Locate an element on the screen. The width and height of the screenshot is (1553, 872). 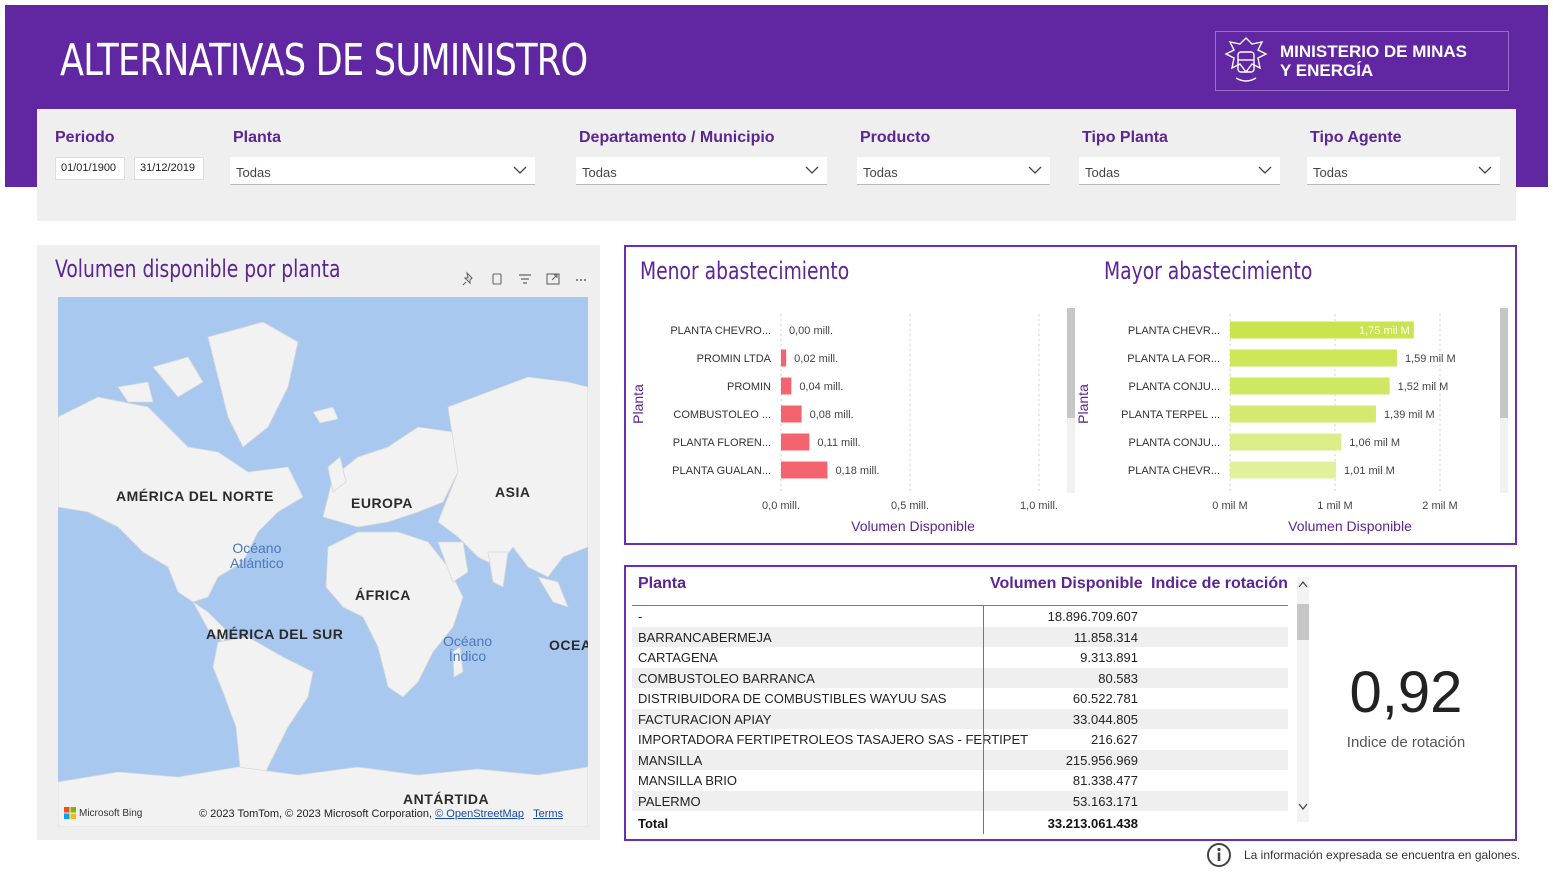
data-label: 1,52 mil M is located at coordinates (1423, 387).